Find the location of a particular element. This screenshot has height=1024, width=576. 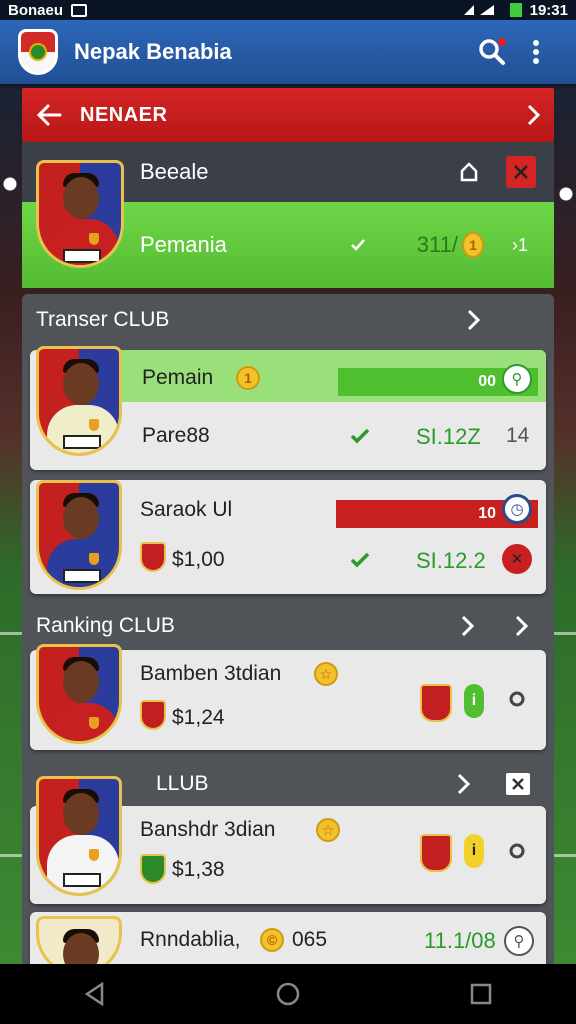

player-price: 11.1/08 is located at coordinates (460, 940).